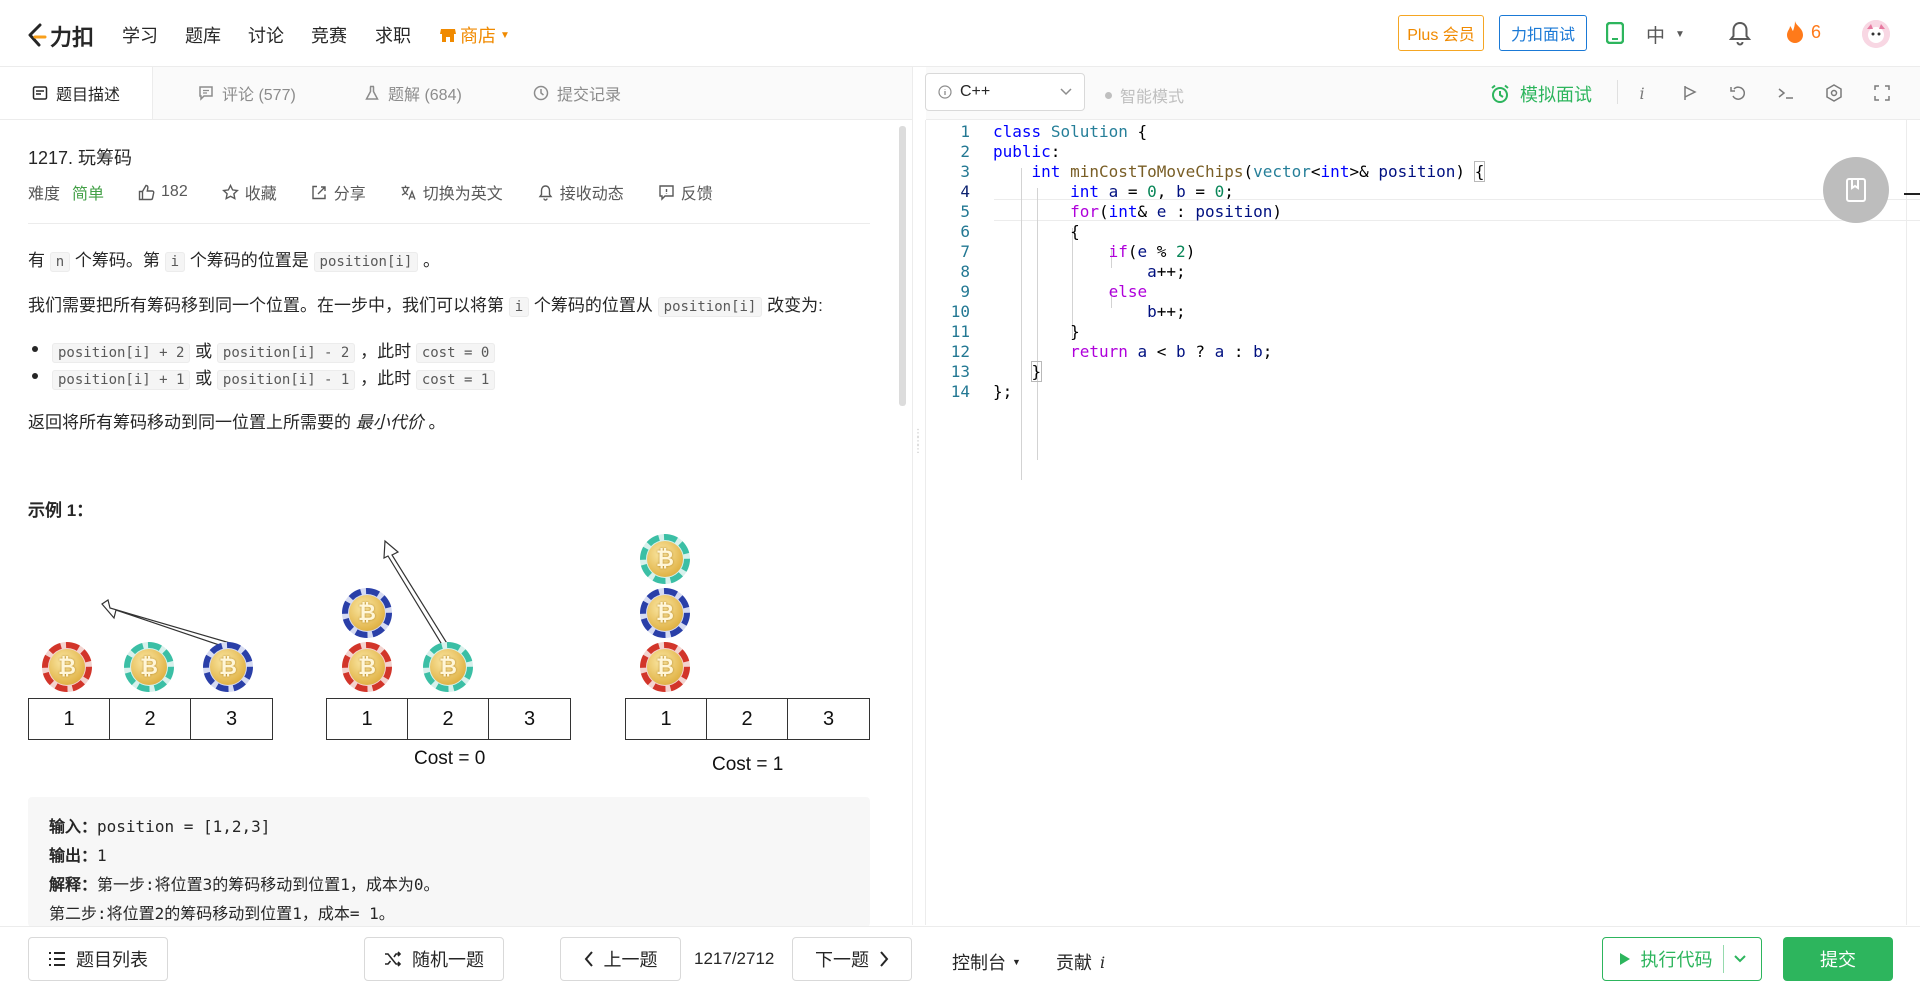  I want to click on chevron-down-icon, so click(1739, 959).